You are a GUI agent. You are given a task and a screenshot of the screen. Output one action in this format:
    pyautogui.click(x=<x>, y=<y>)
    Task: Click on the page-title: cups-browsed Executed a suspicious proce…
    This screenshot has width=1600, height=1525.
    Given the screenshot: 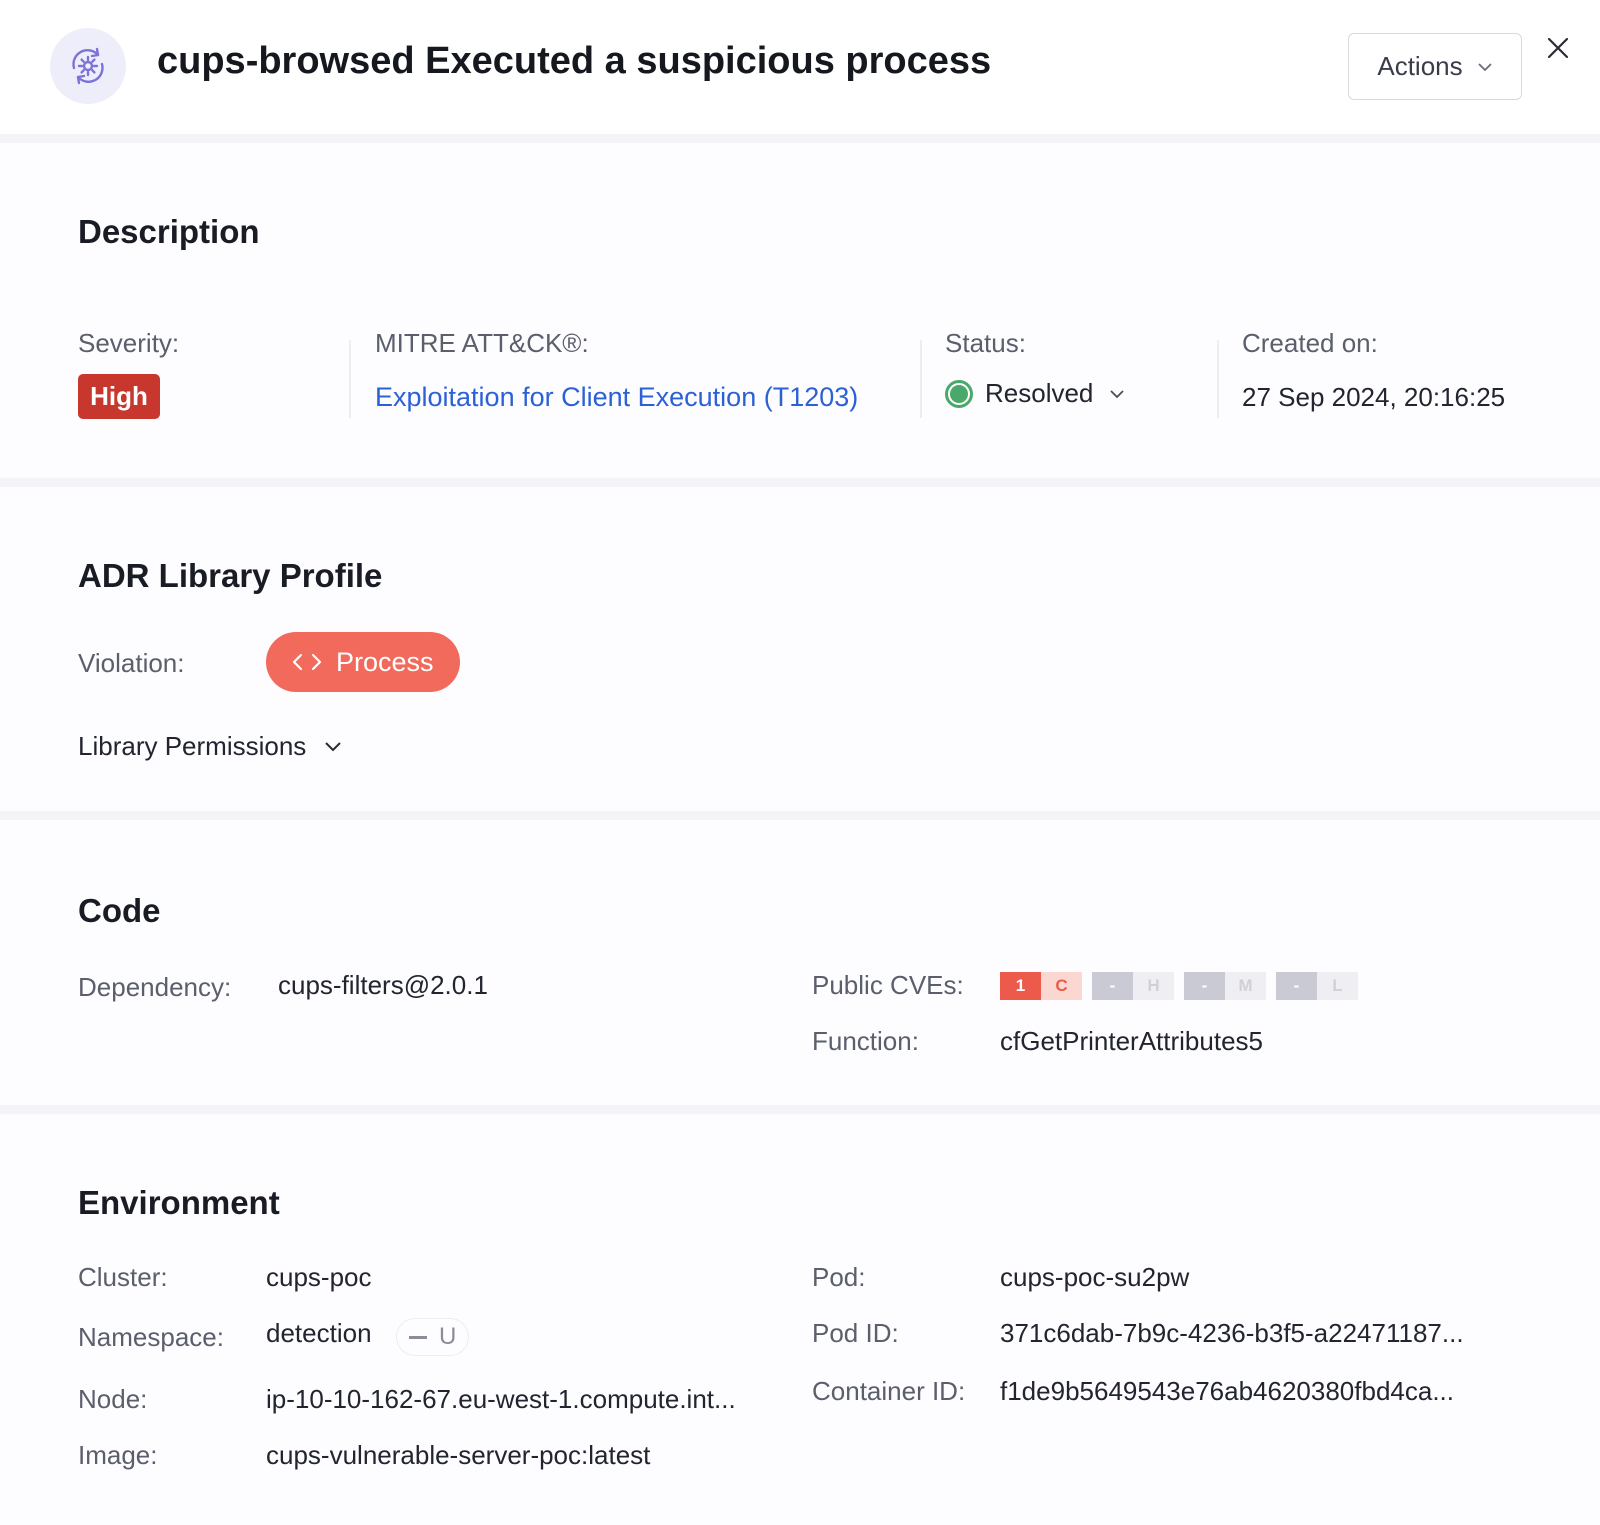 What is the action you would take?
    pyautogui.click(x=574, y=61)
    